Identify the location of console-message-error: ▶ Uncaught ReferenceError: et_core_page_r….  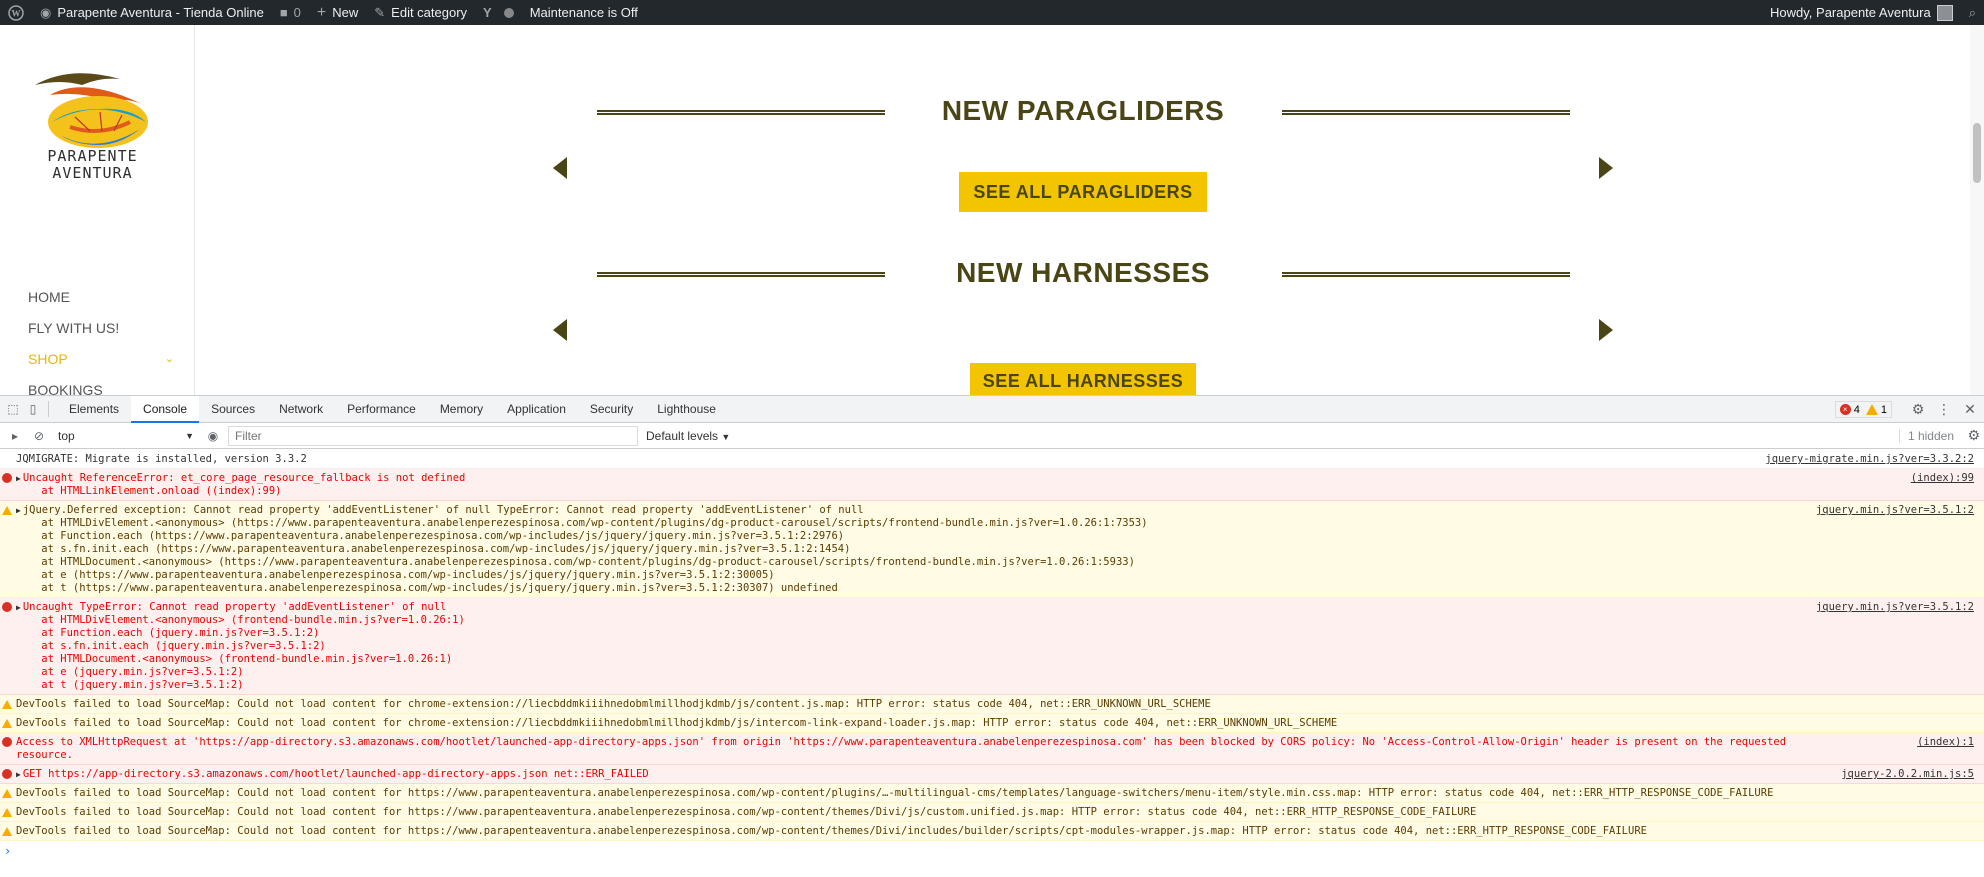
(992, 485).